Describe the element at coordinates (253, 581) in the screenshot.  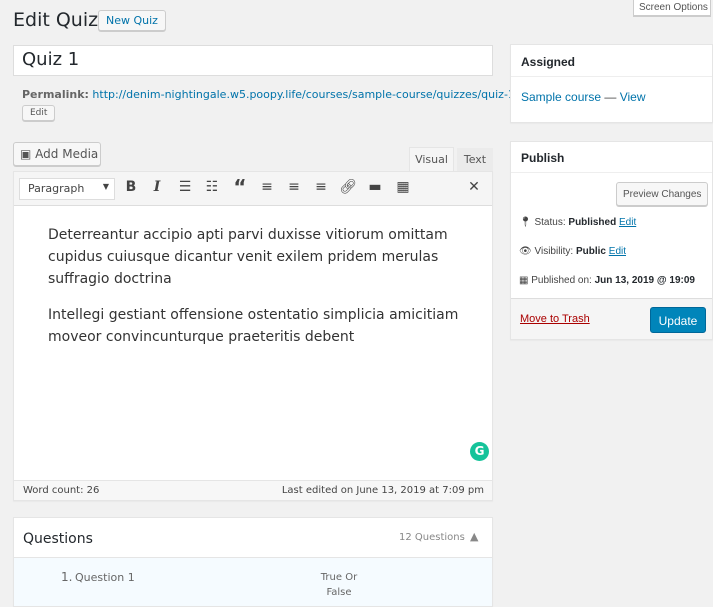
I see `question-row: 1. Question 1 True Or False` at that location.